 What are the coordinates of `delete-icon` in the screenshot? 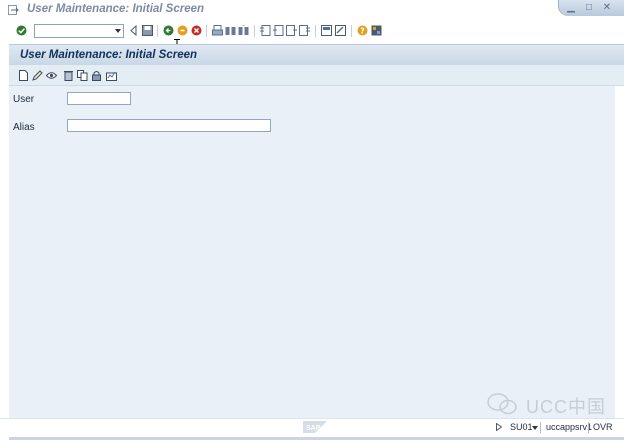 It's located at (68, 75).